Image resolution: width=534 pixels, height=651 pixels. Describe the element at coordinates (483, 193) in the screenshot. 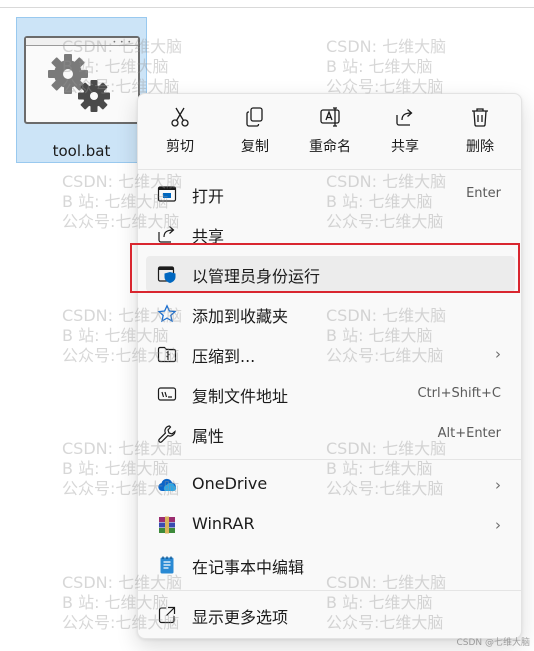

I see `shortcut-text: Enter` at that location.